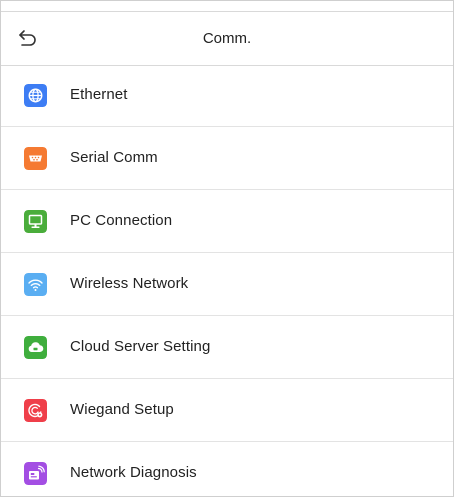 The height and width of the screenshot is (504, 454). Describe the element at coordinates (122, 409) in the screenshot. I see `menu-item-label: Wiegand Setup` at that location.